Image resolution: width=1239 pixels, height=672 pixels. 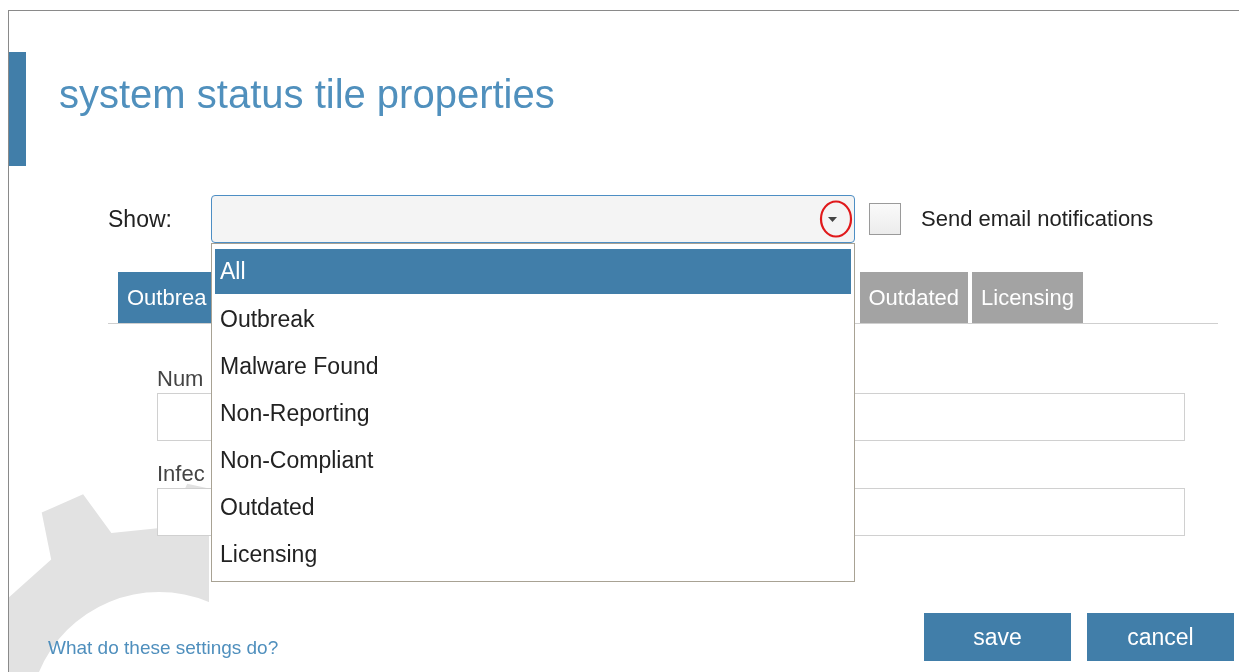 What do you see at coordinates (832, 219) in the screenshot?
I see `caret-icon` at bounding box center [832, 219].